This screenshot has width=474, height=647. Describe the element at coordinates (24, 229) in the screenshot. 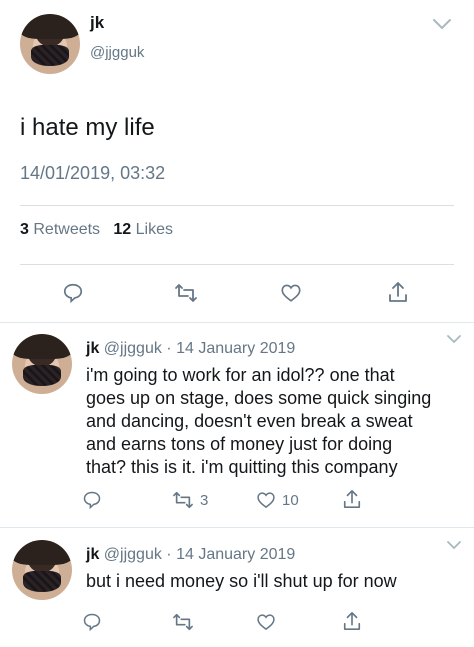

I see `retweets-count: 3` at that location.